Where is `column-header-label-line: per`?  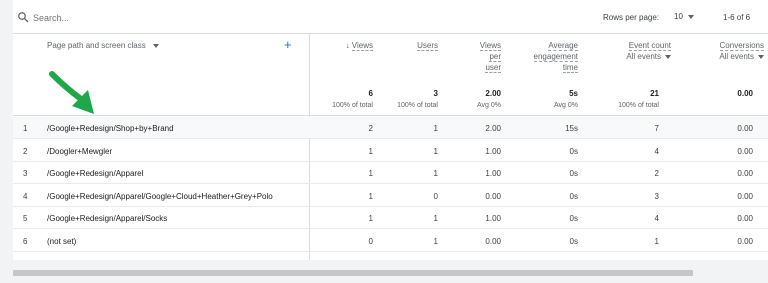 column-header-label-line: per is located at coordinates (495, 57).